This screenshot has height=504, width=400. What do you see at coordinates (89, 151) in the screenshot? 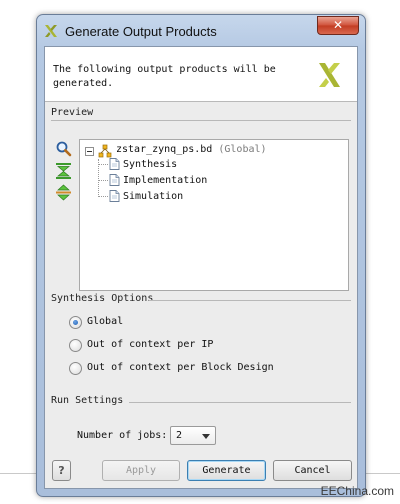
I see `collapse-toggle-icon` at bounding box center [89, 151].